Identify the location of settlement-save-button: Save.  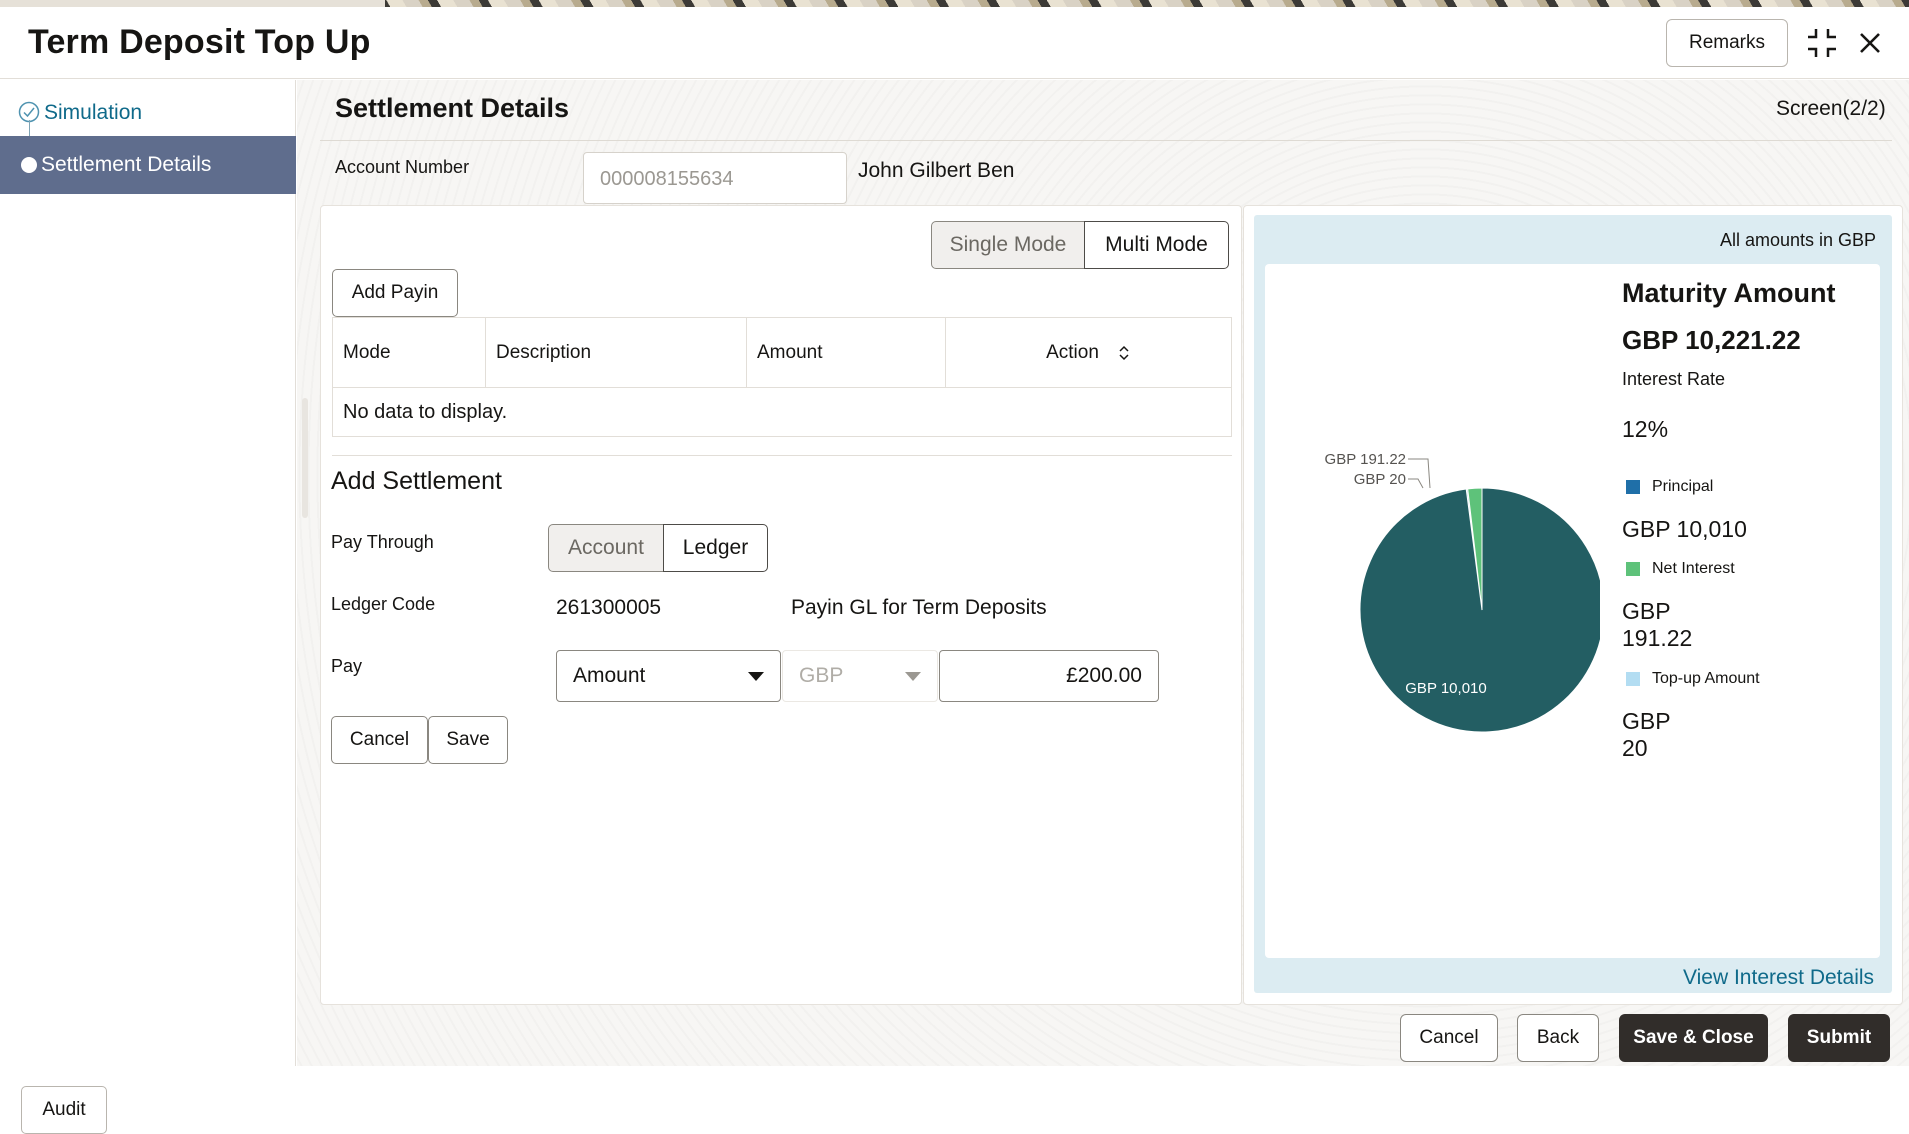
(468, 740).